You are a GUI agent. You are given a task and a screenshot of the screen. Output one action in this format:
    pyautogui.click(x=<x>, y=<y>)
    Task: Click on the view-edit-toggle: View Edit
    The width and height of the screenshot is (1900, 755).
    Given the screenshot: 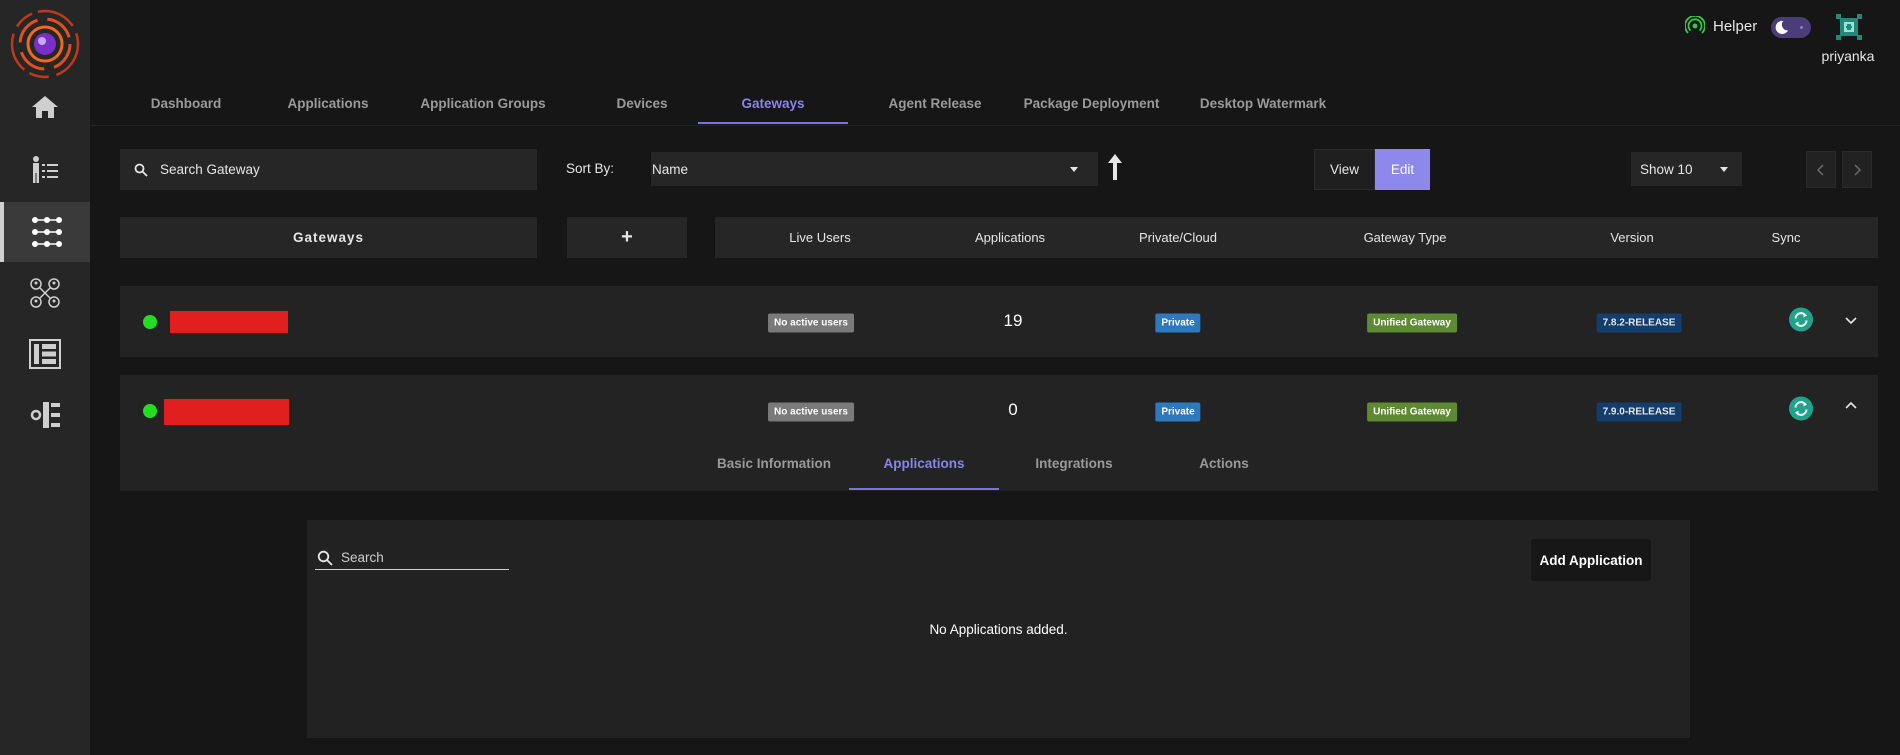 What is the action you would take?
    pyautogui.click(x=1372, y=169)
    